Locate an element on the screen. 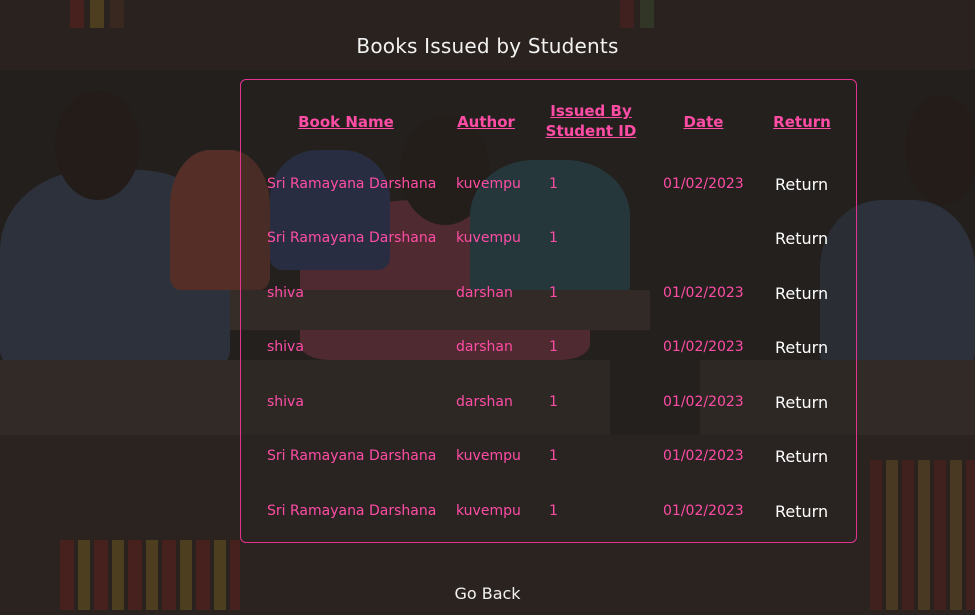 The width and height of the screenshot is (975, 615). column-header-issued-by-line1: Issued By is located at coordinates (591, 111).